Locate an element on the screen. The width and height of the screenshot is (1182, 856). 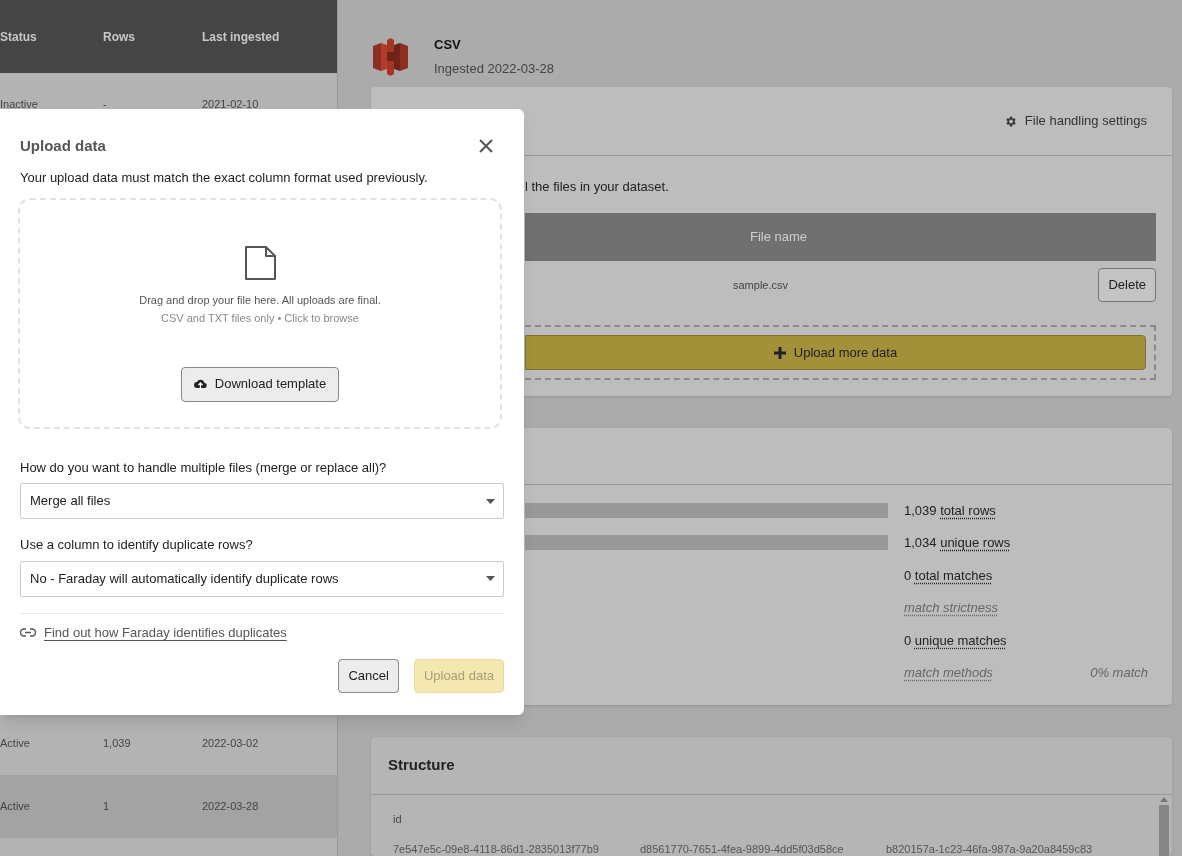
download-template-button: Download template is located at coordinates (260, 384).